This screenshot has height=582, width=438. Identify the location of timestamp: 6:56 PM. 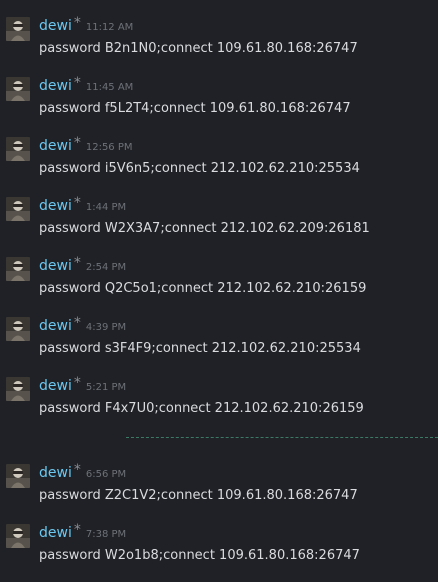
(106, 474).